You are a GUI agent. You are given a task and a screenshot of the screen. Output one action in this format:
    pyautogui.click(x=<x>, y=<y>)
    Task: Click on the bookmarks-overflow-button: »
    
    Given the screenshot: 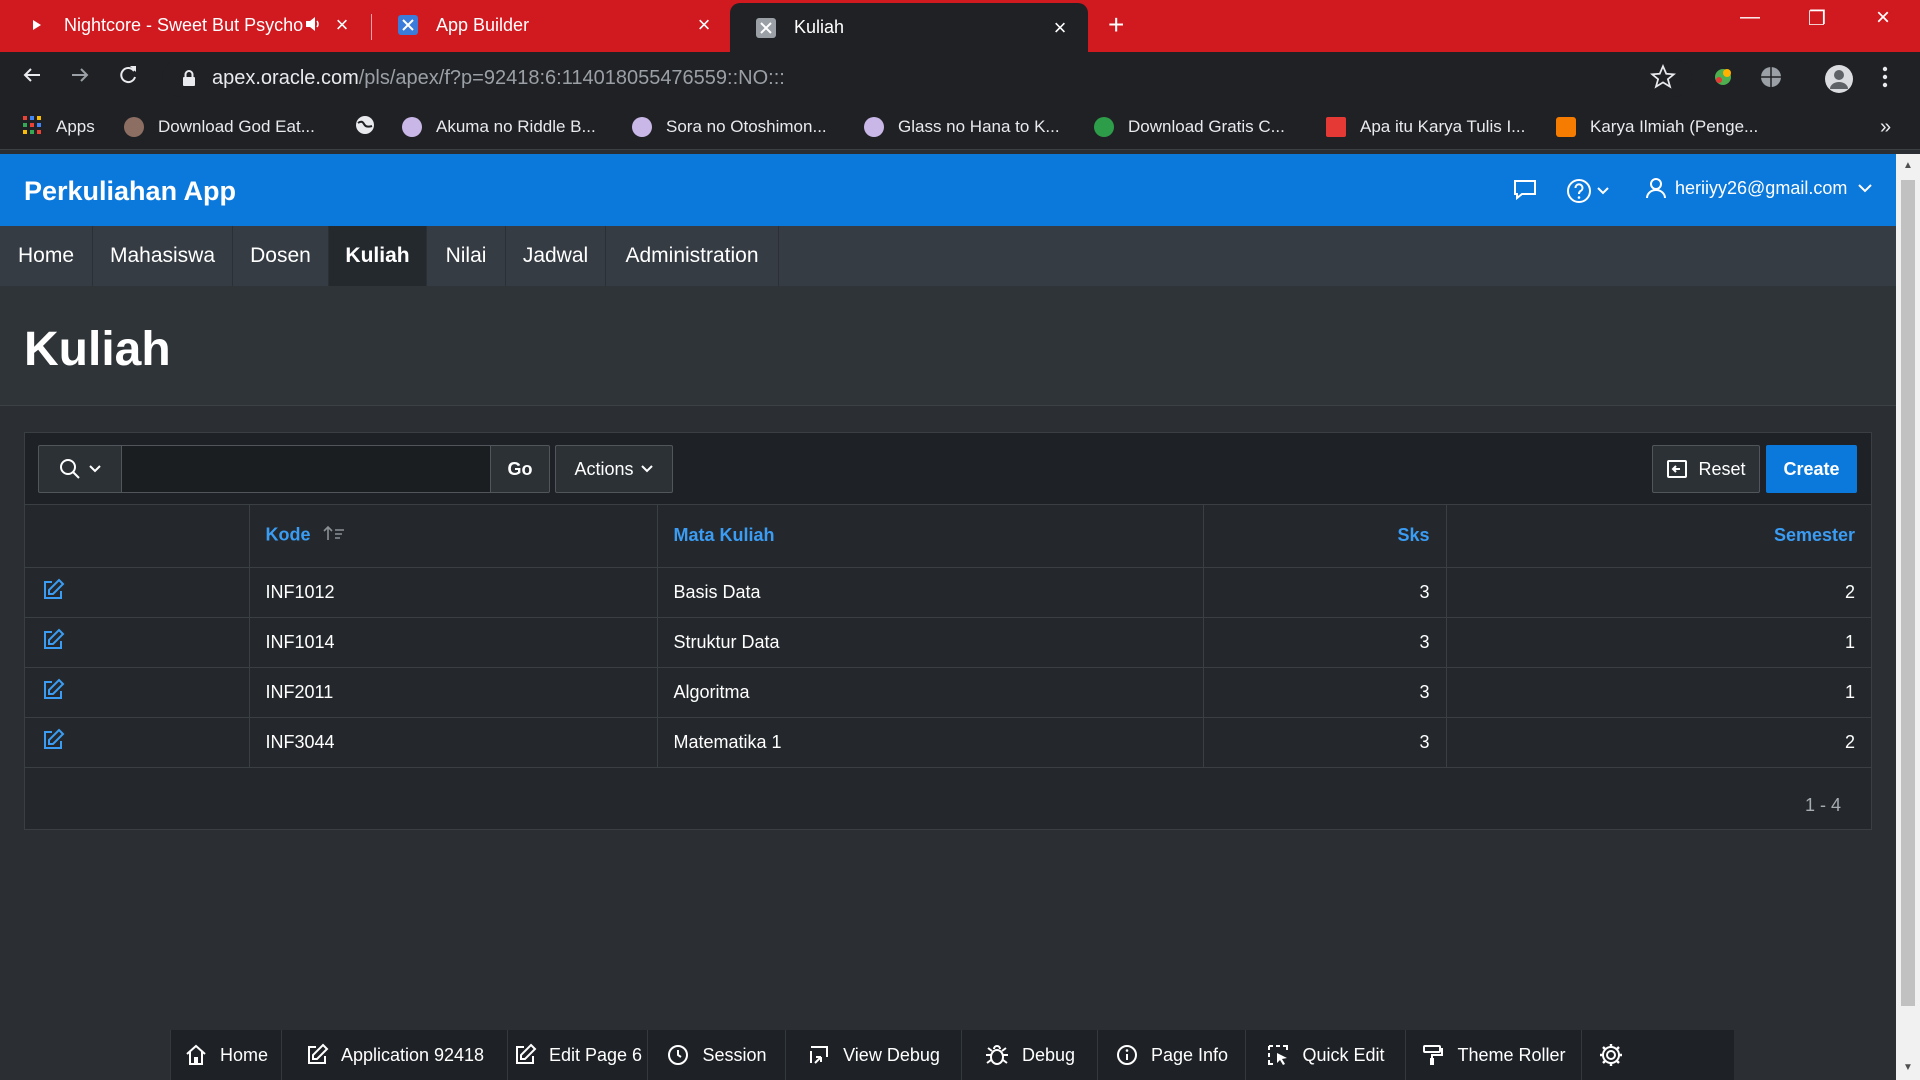 What is the action you would take?
    pyautogui.click(x=1885, y=127)
    